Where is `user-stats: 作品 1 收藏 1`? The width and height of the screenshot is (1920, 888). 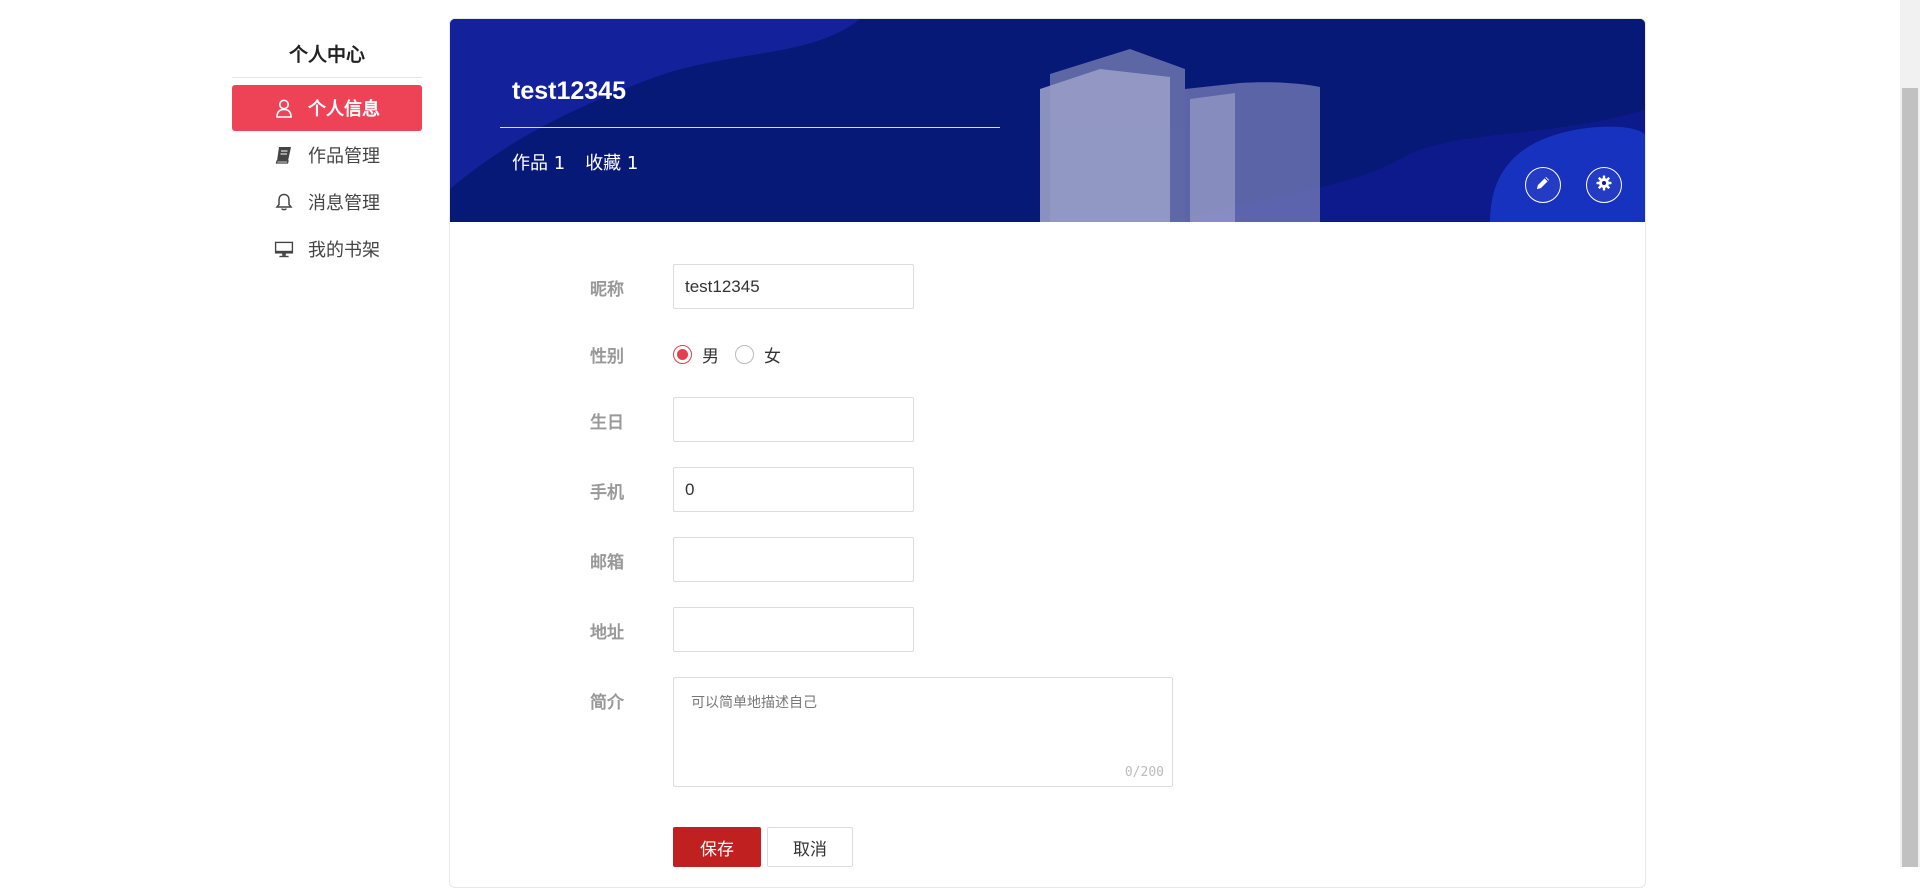
user-stats: 作品 1 收藏 1 is located at coordinates (575, 162).